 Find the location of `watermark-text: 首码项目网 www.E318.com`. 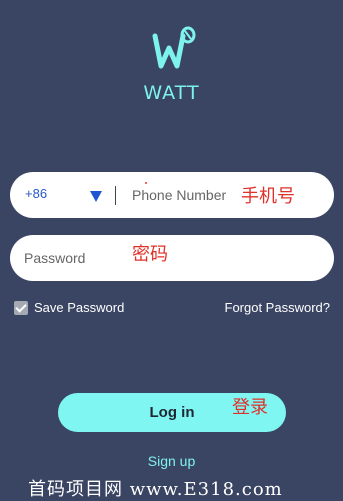

watermark-text: 首码项目网 www.E318.com is located at coordinates (155, 489).